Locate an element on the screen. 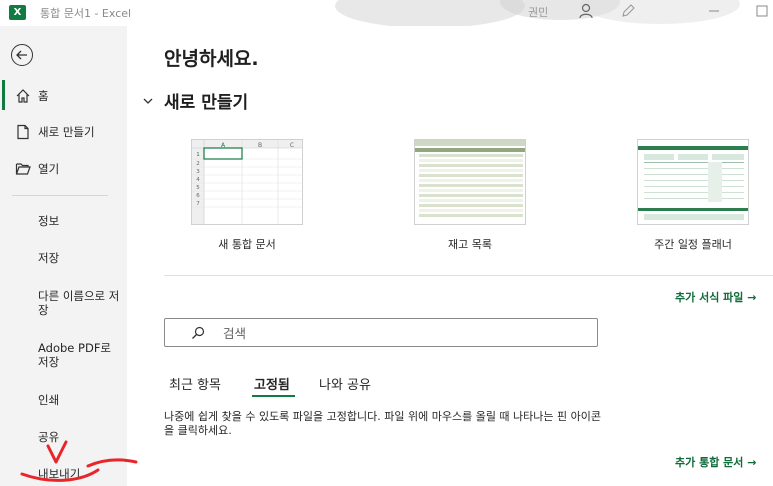 This screenshot has height=486, width=773. search-input is located at coordinates (403, 333).